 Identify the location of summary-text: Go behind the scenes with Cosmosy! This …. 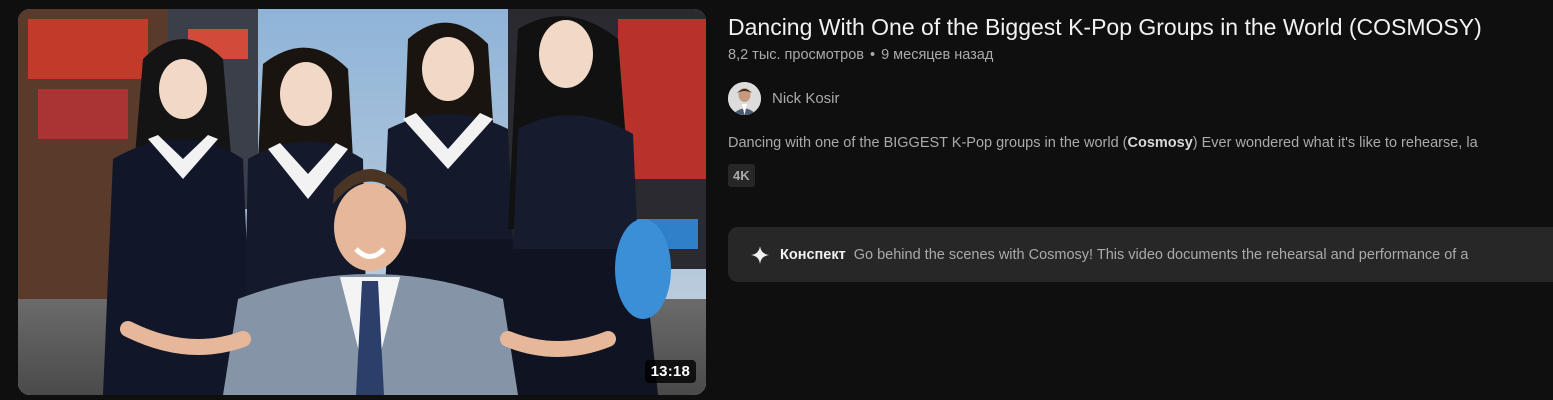
(1161, 254).